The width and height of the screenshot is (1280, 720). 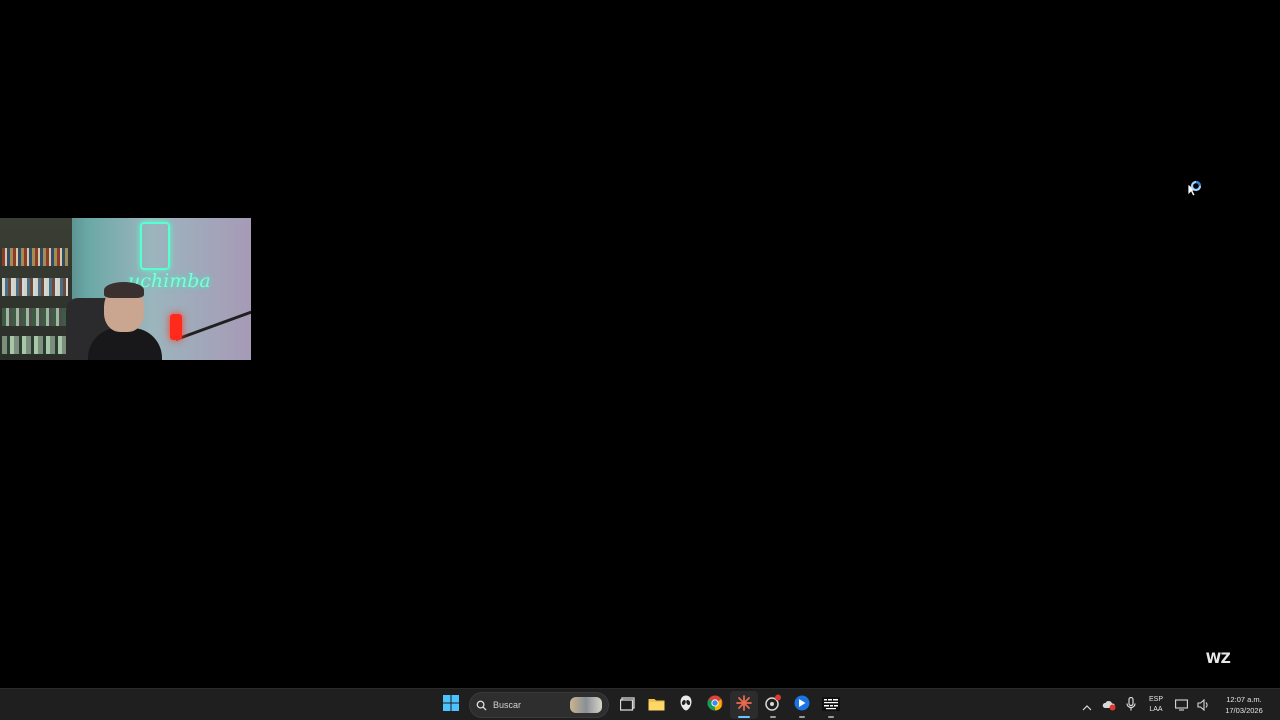 I want to click on taskbar-center: Buscar, so click(x=640, y=704).